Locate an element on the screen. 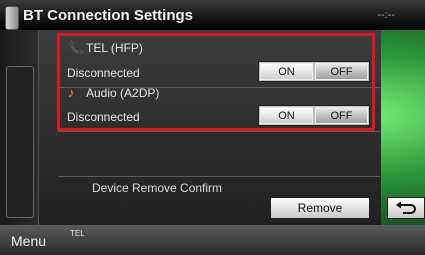 This screenshot has width=425, height=255. remove-button: Remove is located at coordinates (320, 208).